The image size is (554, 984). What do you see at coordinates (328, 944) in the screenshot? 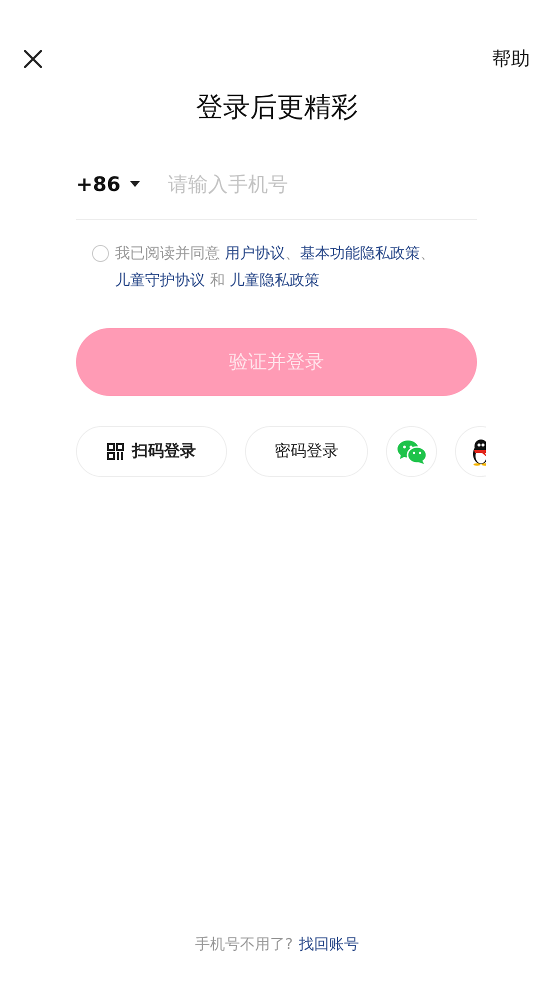
I see `recover-account-link: 找回账号` at bounding box center [328, 944].